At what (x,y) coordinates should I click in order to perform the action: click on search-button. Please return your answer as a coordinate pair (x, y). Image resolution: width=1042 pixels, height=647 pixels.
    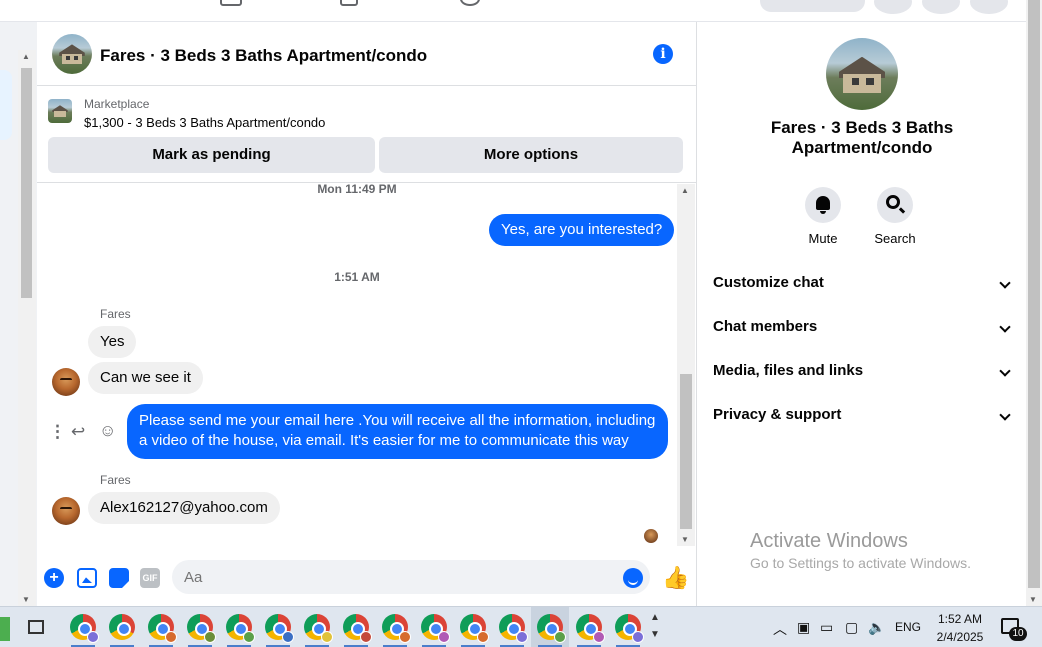
    Looking at the image, I should click on (895, 205).